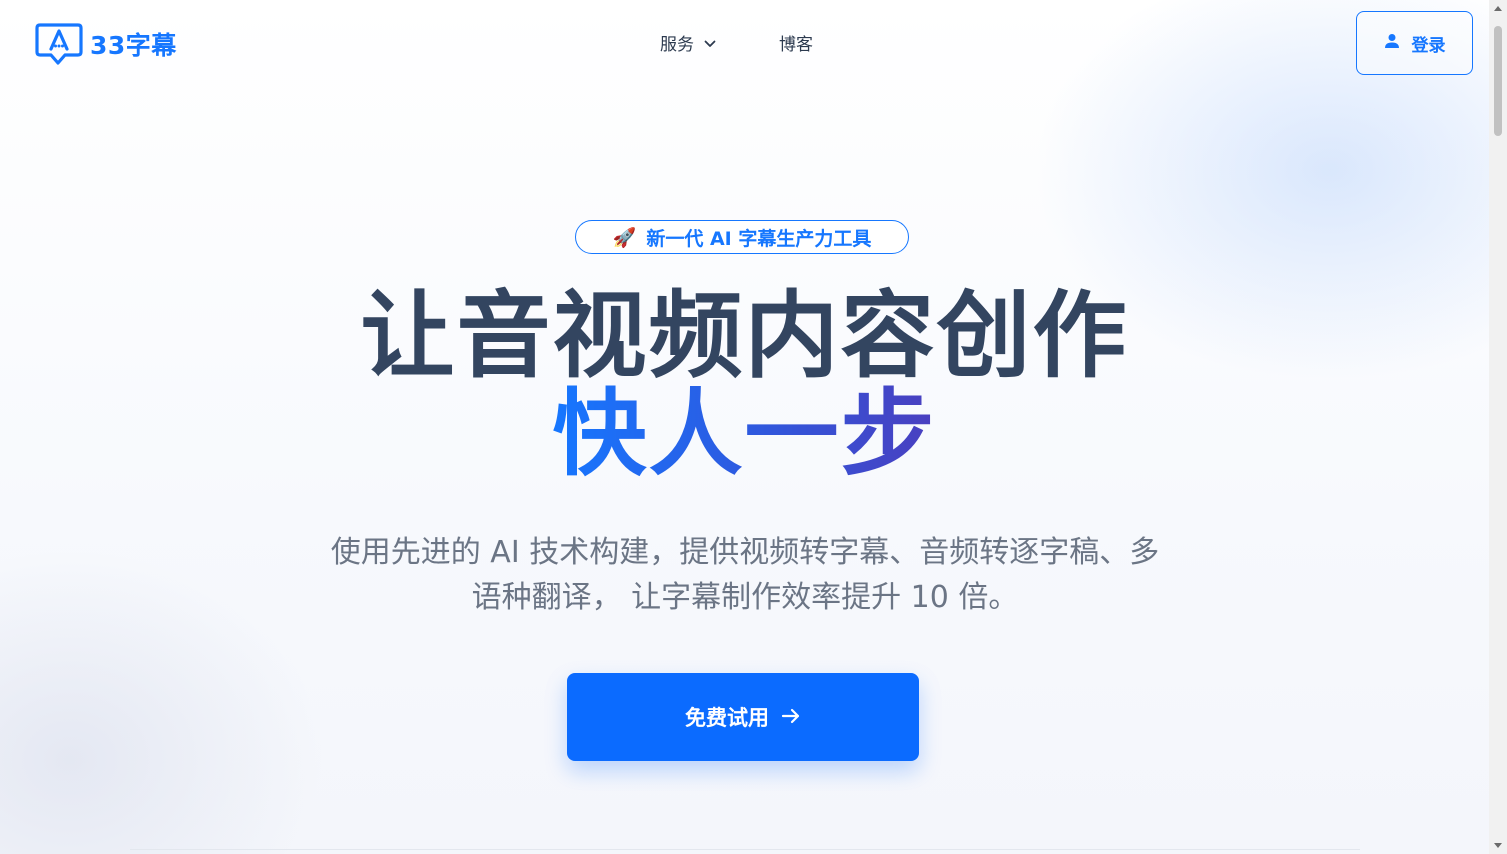  What do you see at coordinates (624, 237) in the screenshot?
I see `rocket-icon: 🚀` at bounding box center [624, 237].